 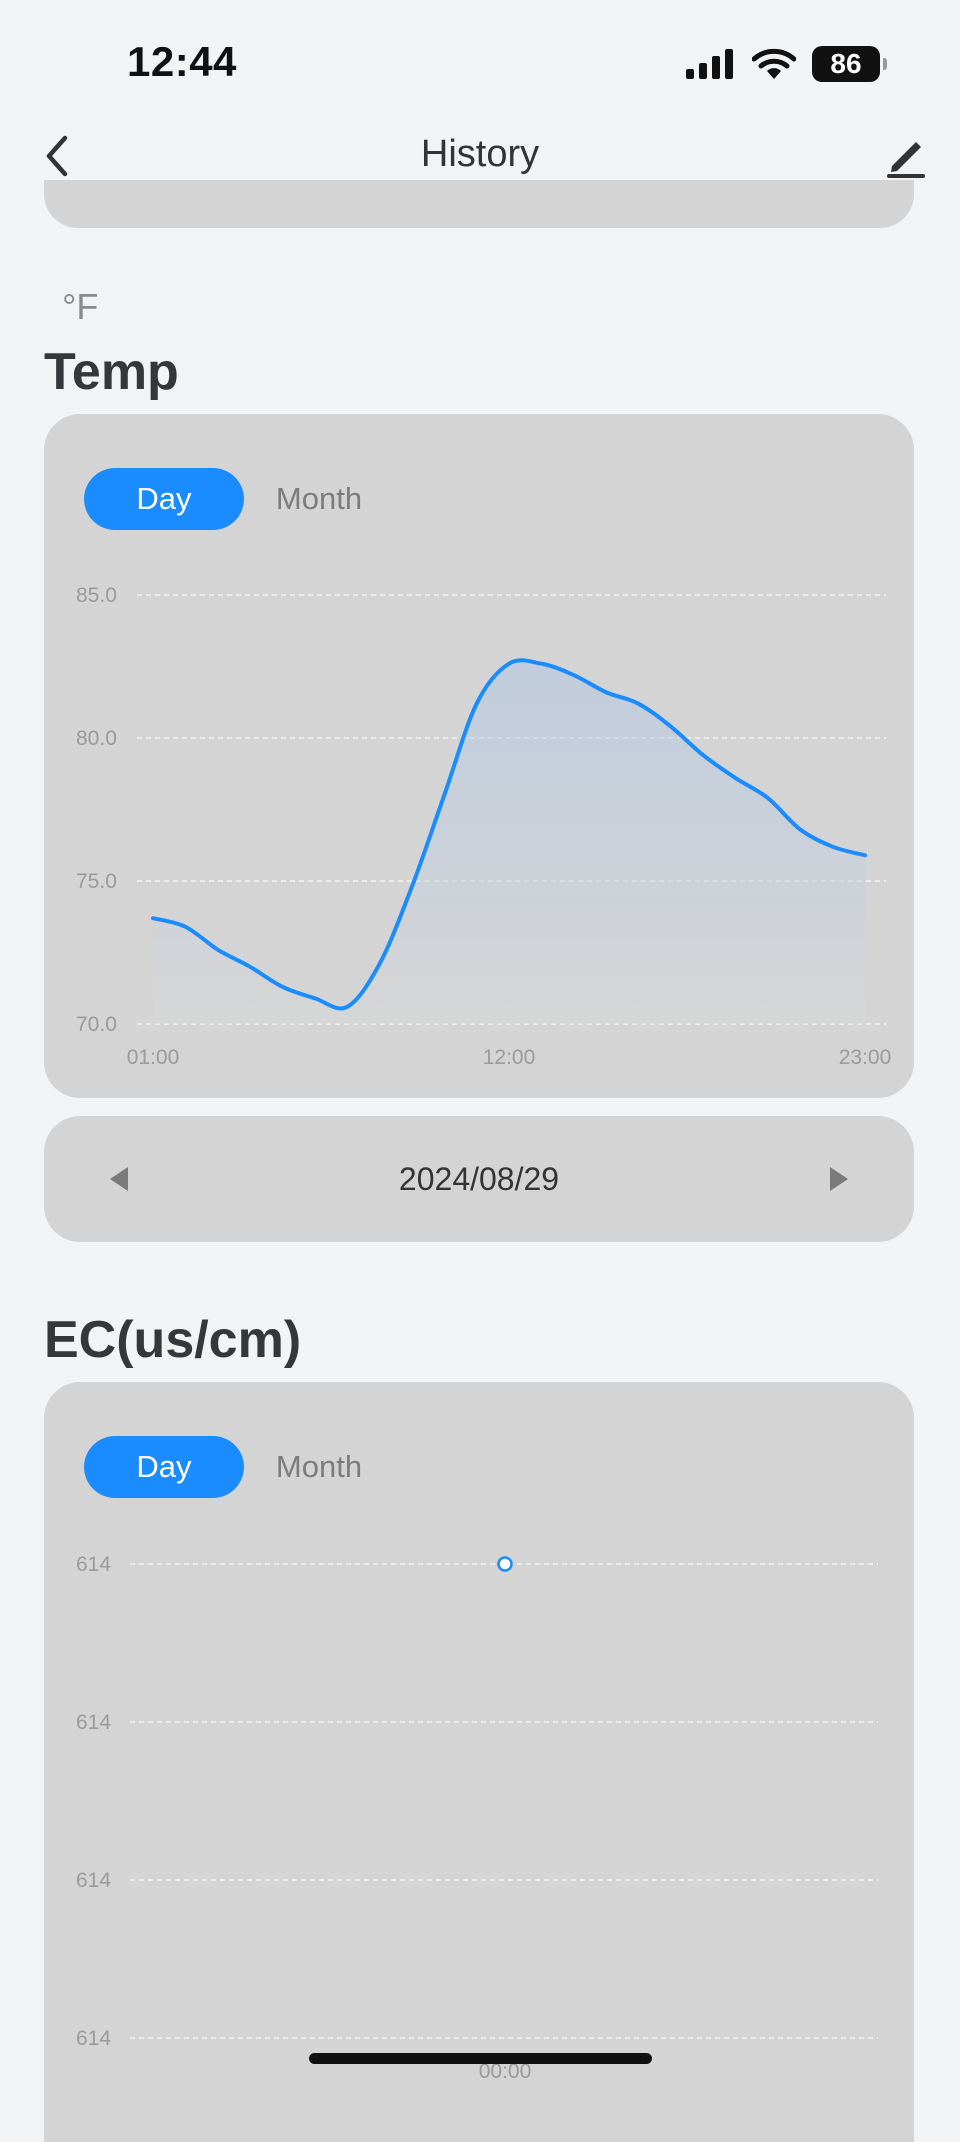 What do you see at coordinates (479, 204) in the screenshot?
I see `previous-card-fragment` at bounding box center [479, 204].